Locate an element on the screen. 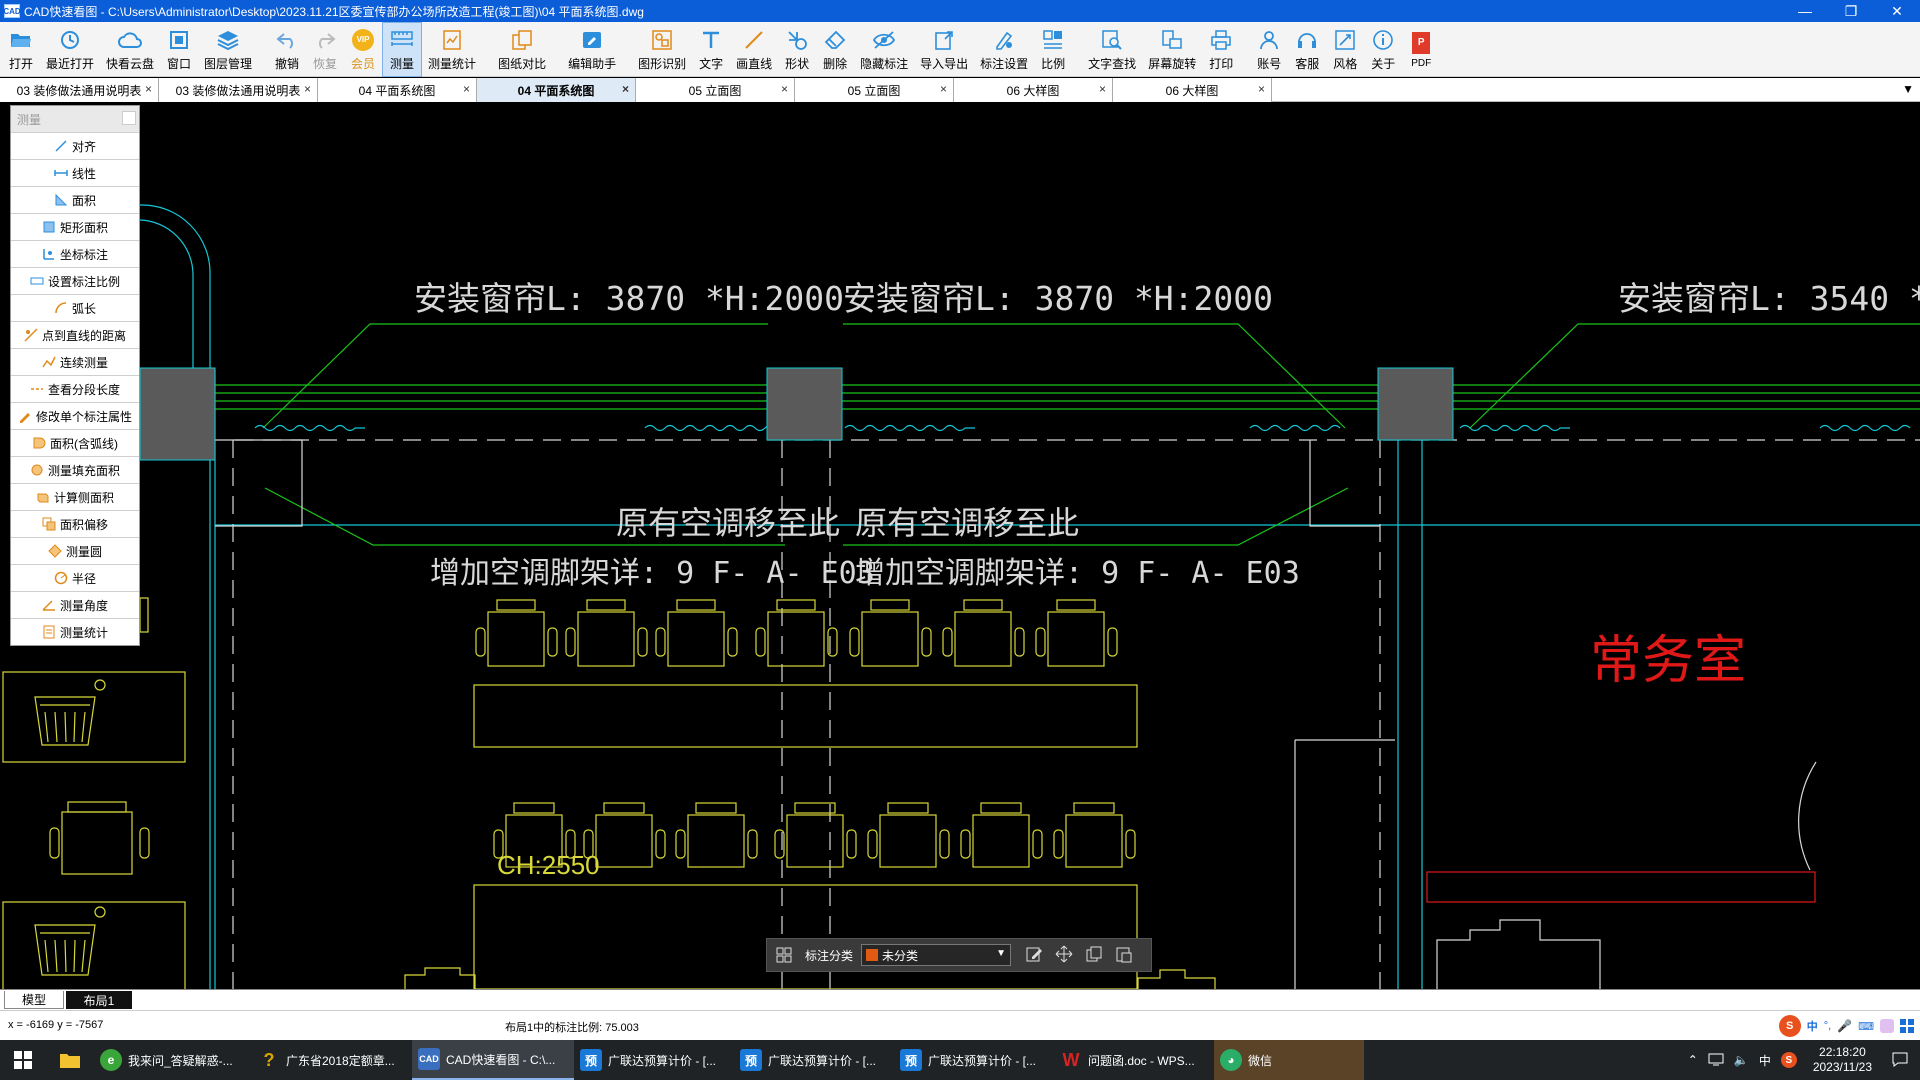  tab-model: 模型 is located at coordinates (34, 1000).